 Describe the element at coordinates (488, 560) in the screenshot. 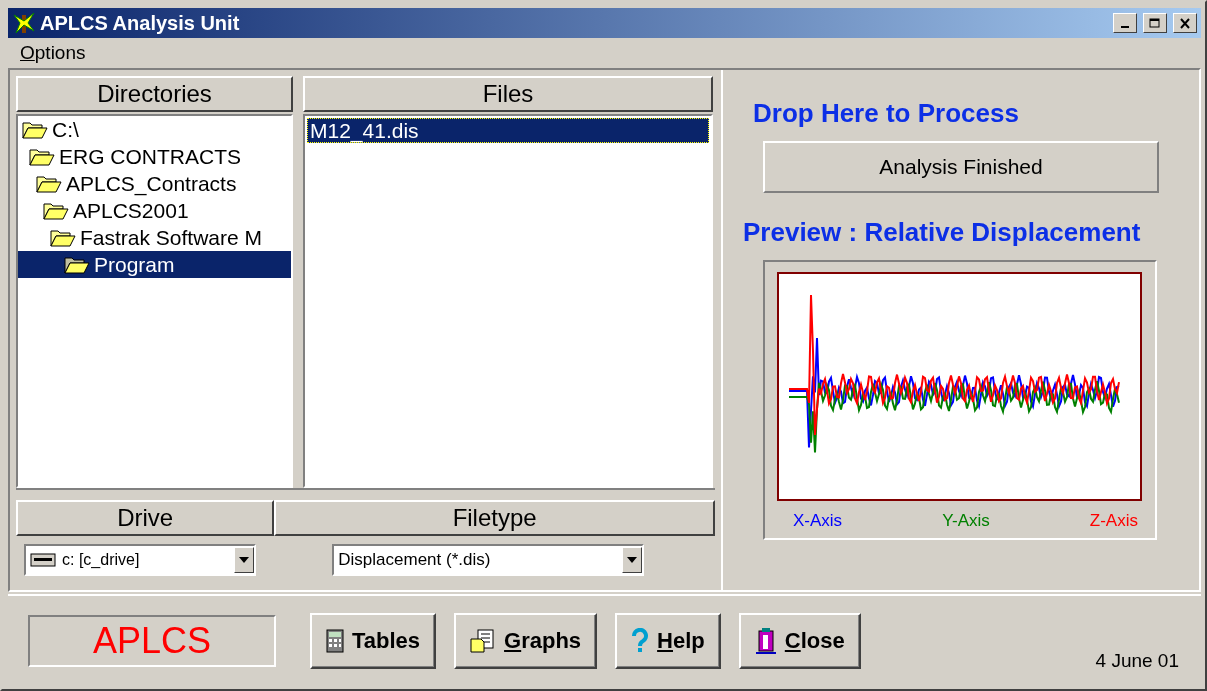

I see `filetype-dropdown: Displacement (*.dis)` at that location.